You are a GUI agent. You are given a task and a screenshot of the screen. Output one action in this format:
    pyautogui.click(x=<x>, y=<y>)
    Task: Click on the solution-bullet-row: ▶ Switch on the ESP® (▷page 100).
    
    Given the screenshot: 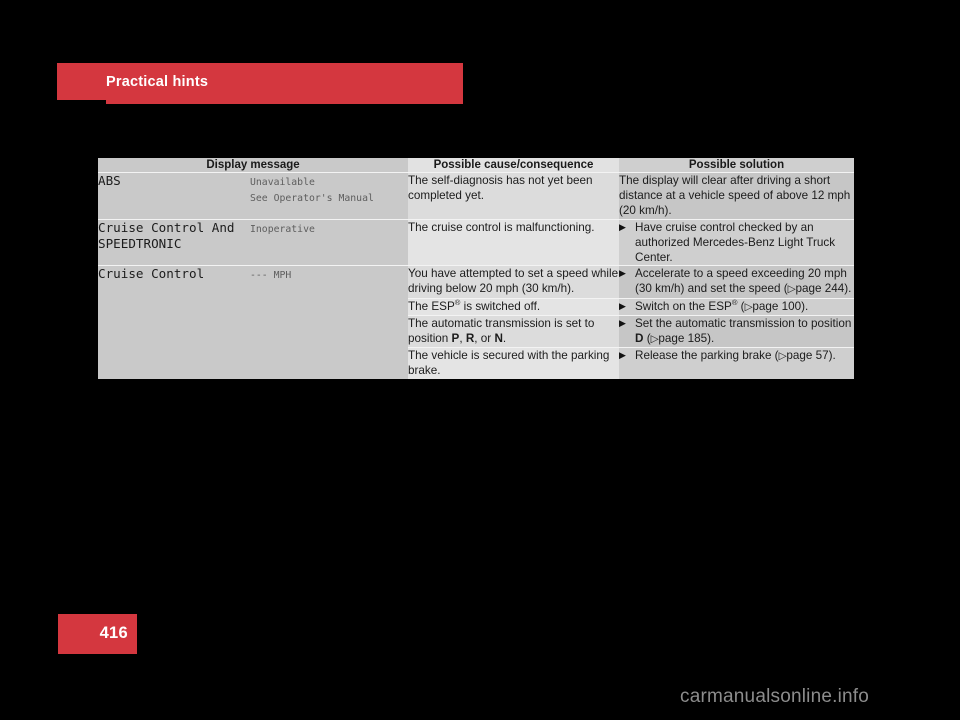 What is the action you would take?
    pyautogui.click(x=736, y=306)
    